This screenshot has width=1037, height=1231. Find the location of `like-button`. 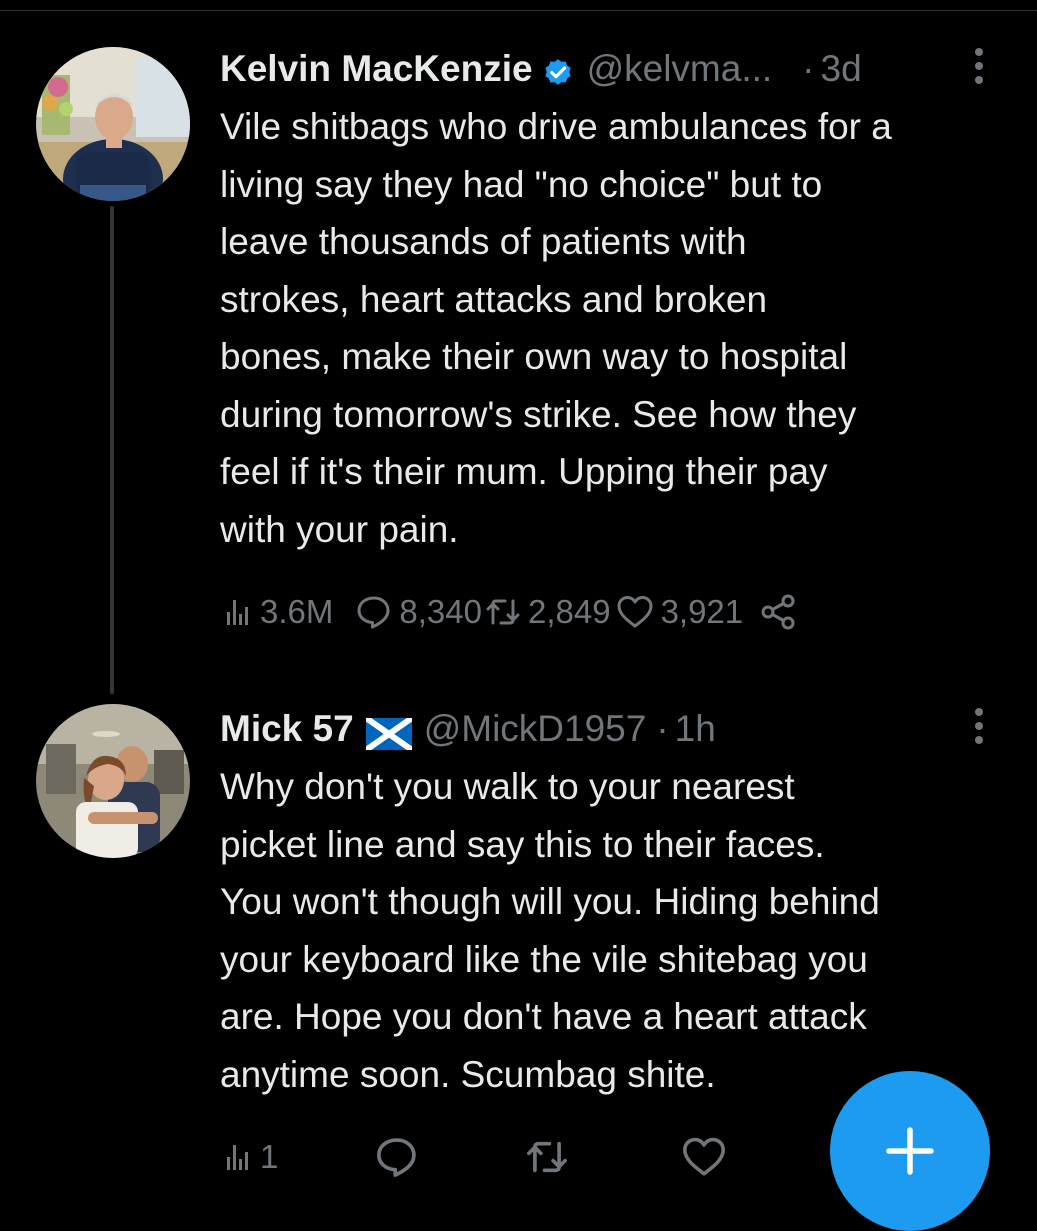

like-button is located at coordinates (704, 1157).